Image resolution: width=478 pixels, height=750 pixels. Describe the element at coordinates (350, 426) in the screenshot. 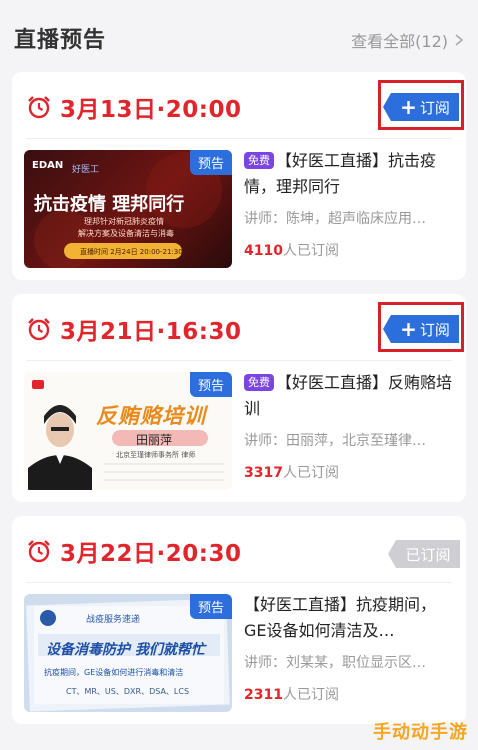

I see `live-info: 免费 【好医工直播】反贿赂培训 讲师：田丽萍，北京至瑾律… 3317人已订阅` at that location.